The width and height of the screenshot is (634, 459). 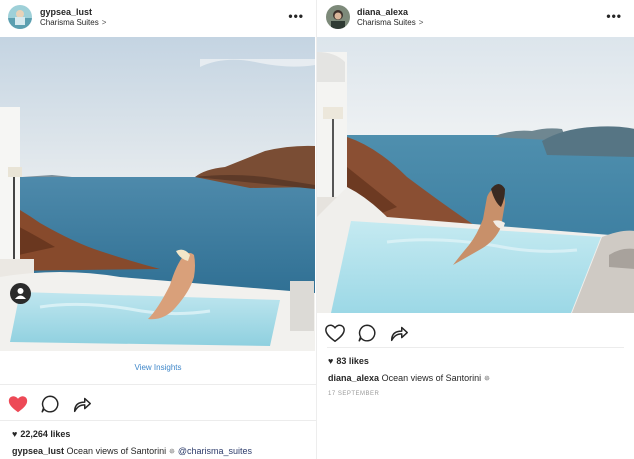 I want to click on likes-label: 22,264 likes, so click(x=45, y=434).